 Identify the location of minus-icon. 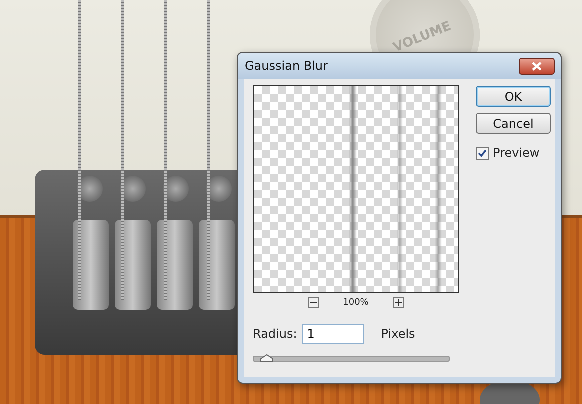
(314, 302).